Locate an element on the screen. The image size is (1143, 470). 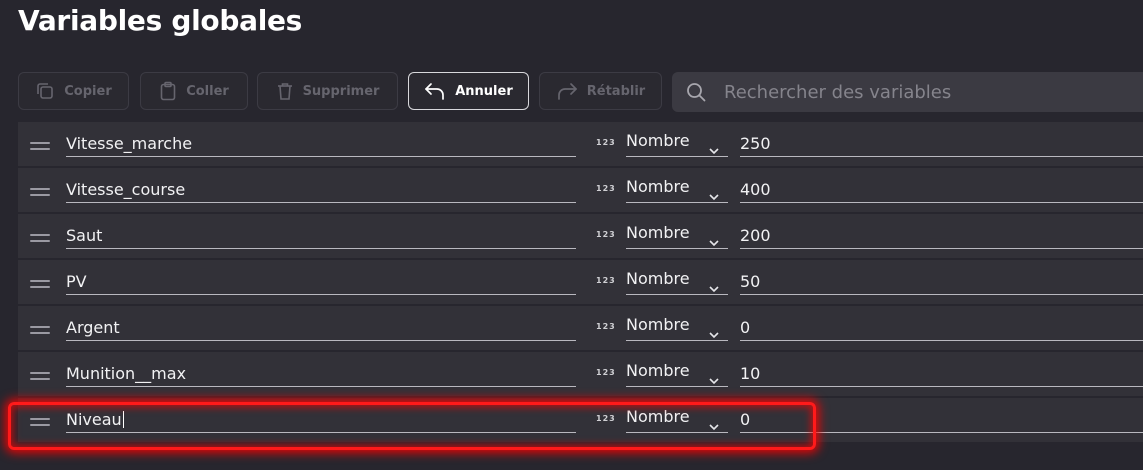
search-icon is located at coordinates (696, 92).